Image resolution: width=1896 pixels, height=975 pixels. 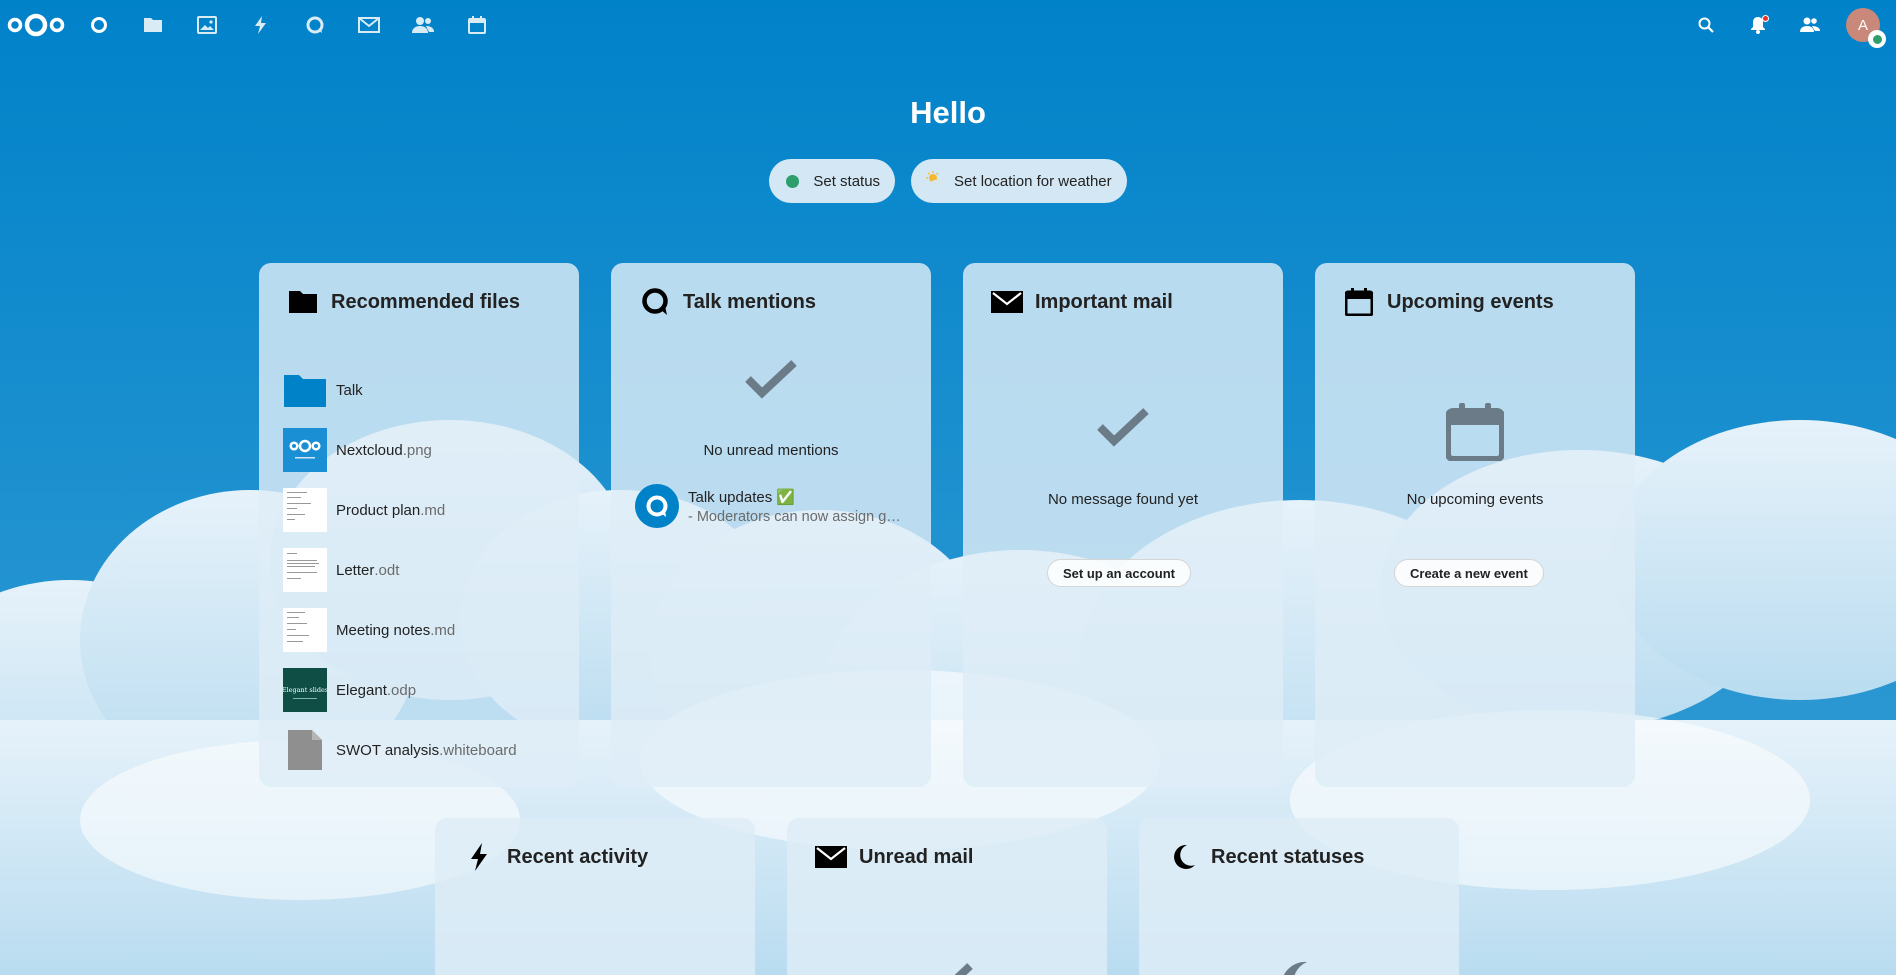 I want to click on dashboard-icon, so click(x=99, y=25).